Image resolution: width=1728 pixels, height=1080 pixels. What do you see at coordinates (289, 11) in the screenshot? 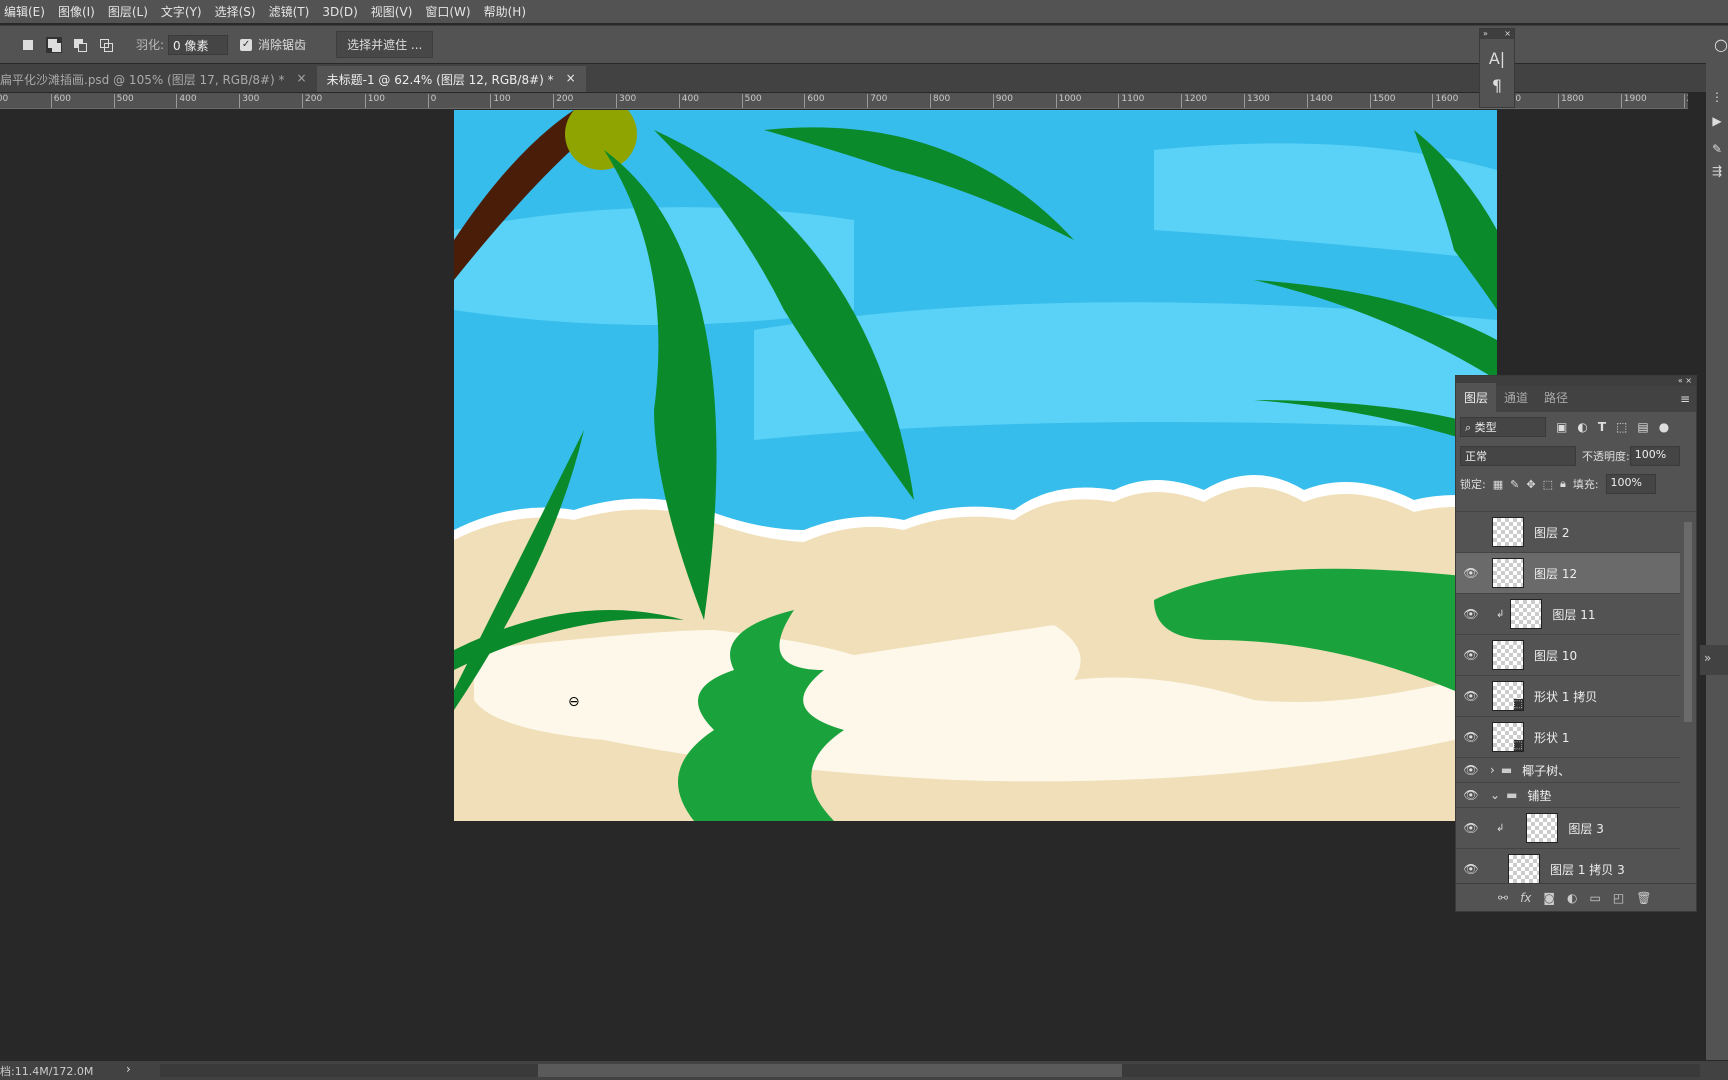
I see `menu-item: 滤镜(T)` at bounding box center [289, 11].